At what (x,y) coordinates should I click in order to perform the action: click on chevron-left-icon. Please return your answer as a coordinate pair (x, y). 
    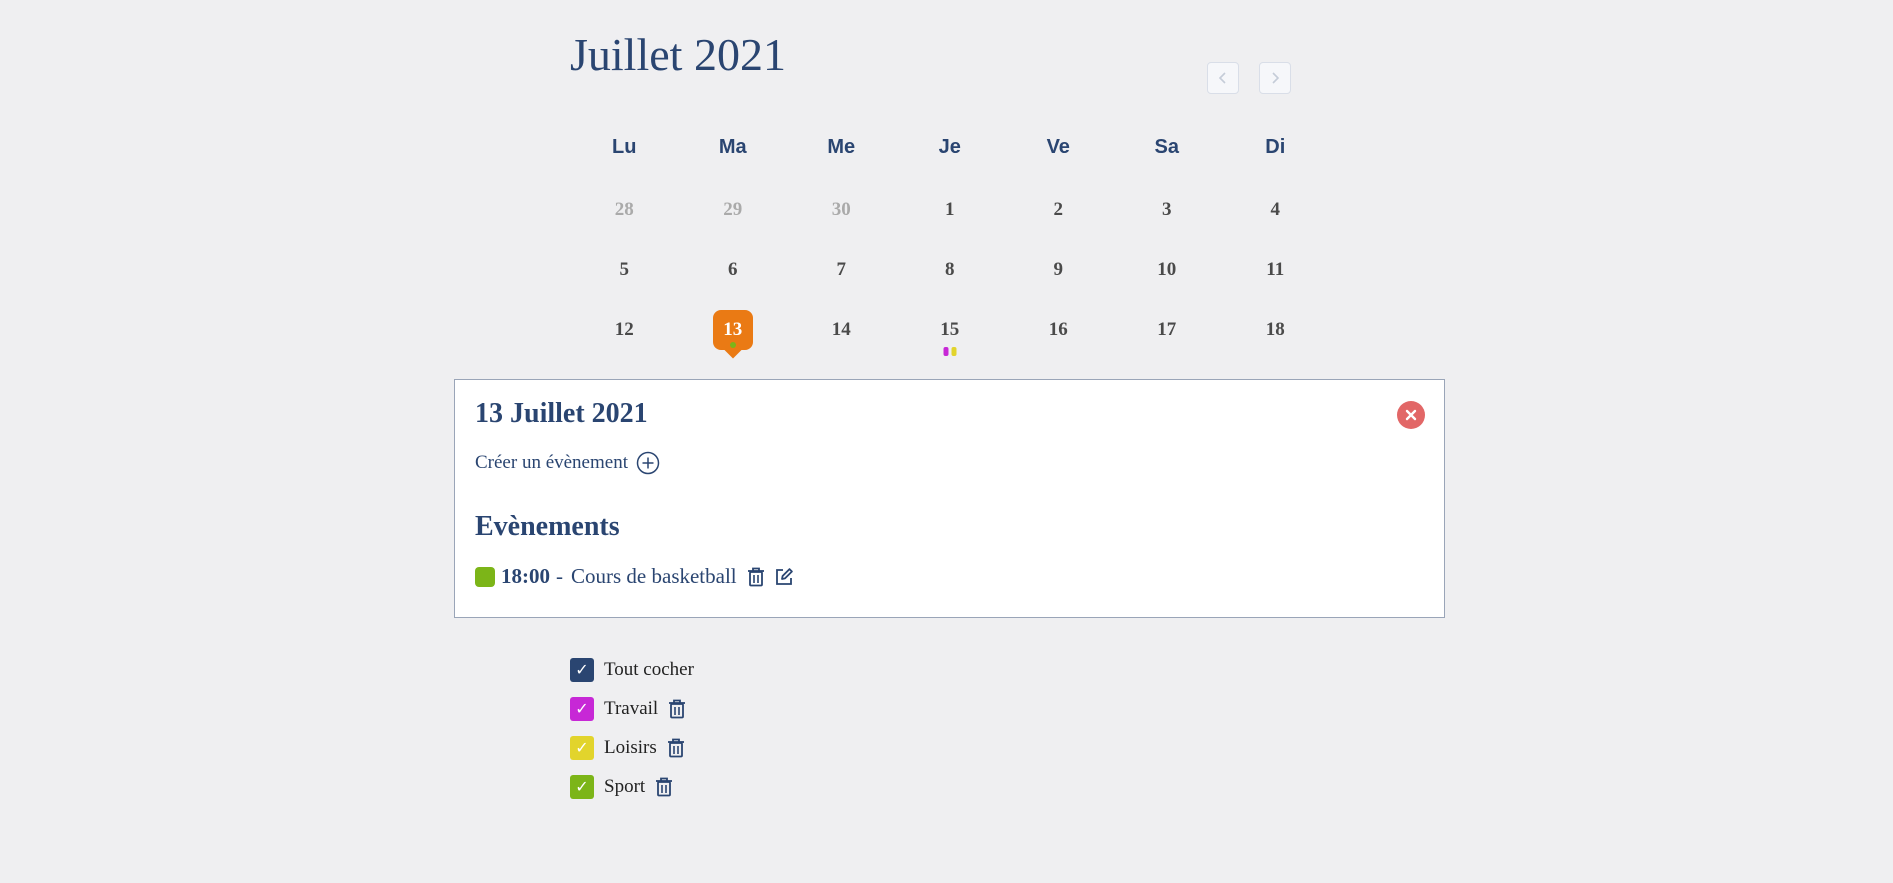
    Looking at the image, I should click on (1222, 78).